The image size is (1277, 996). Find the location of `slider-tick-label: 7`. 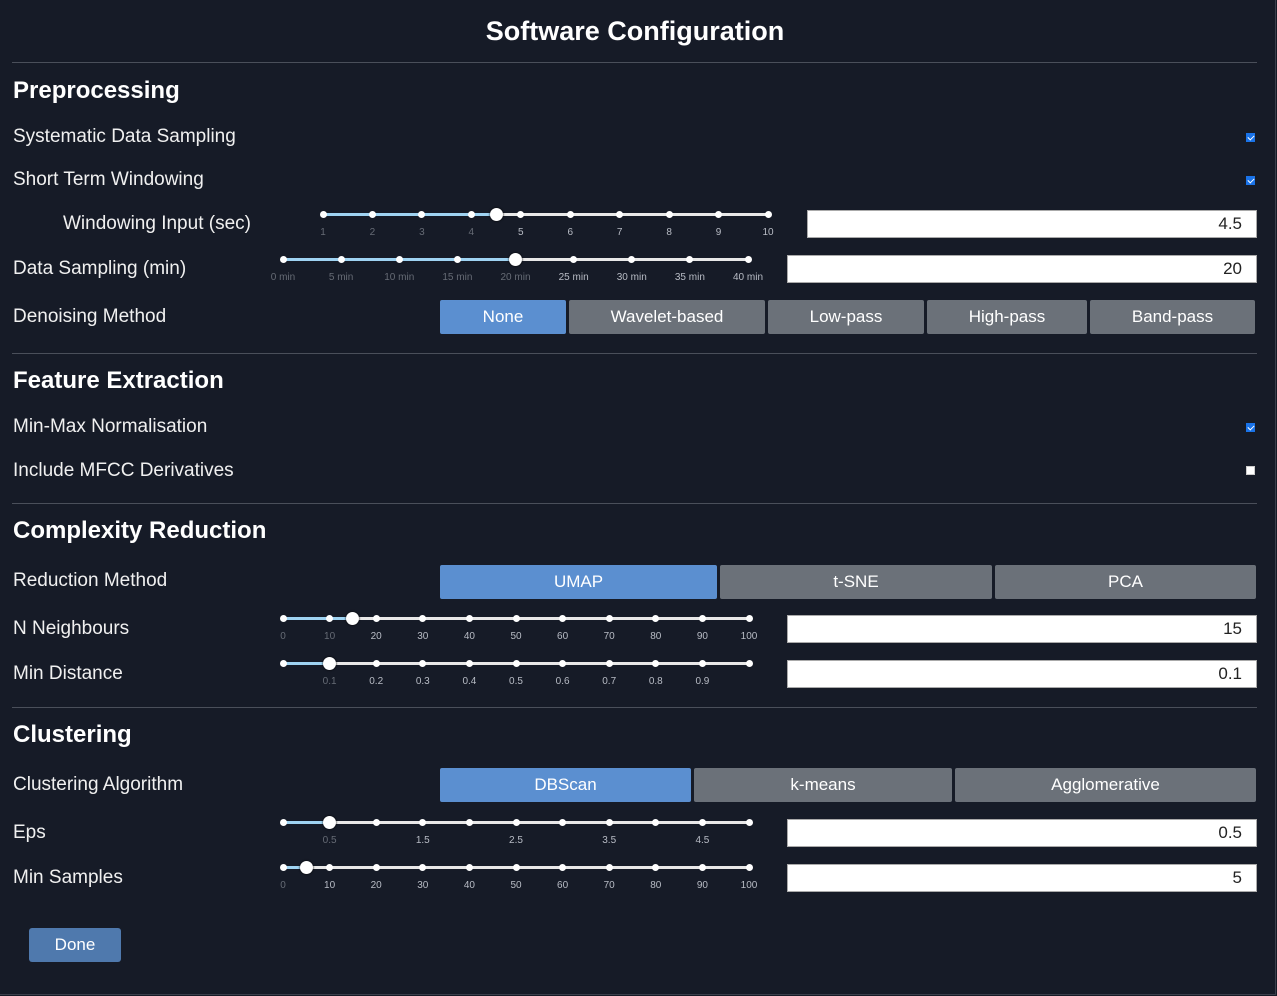

slider-tick-label: 7 is located at coordinates (619, 232).